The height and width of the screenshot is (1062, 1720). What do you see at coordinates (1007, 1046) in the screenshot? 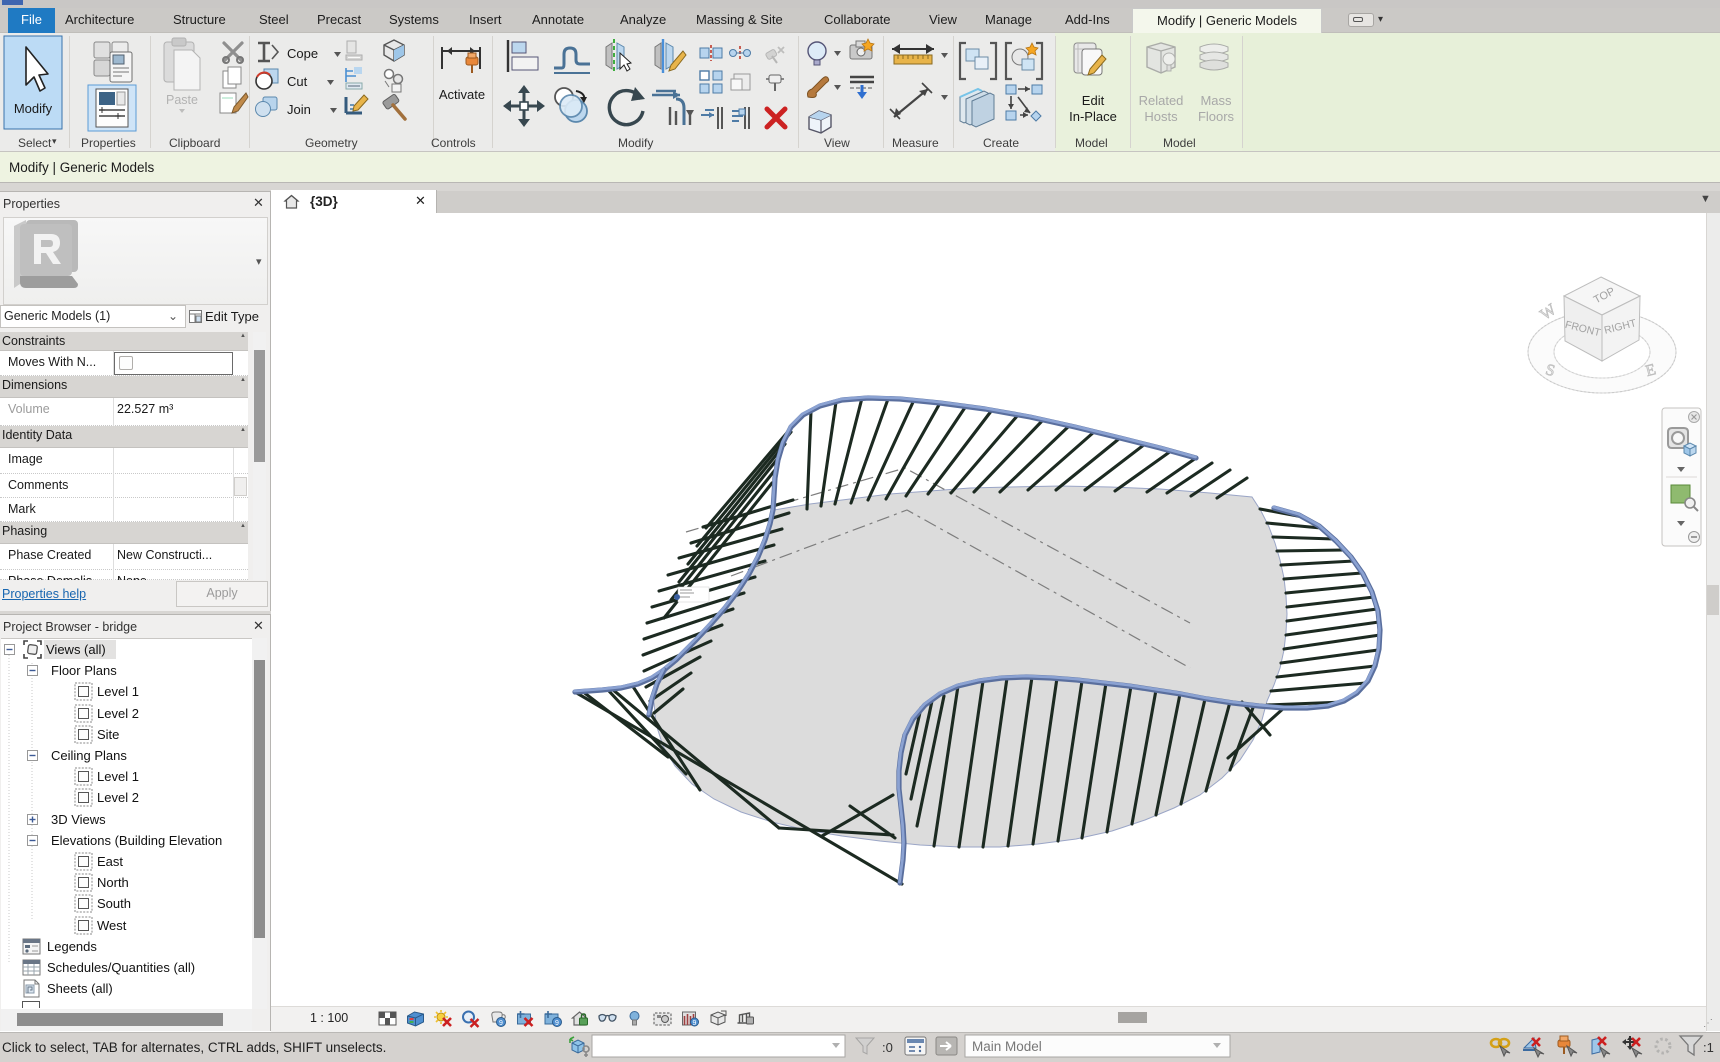
I see `svg-text: Main Model` at bounding box center [1007, 1046].